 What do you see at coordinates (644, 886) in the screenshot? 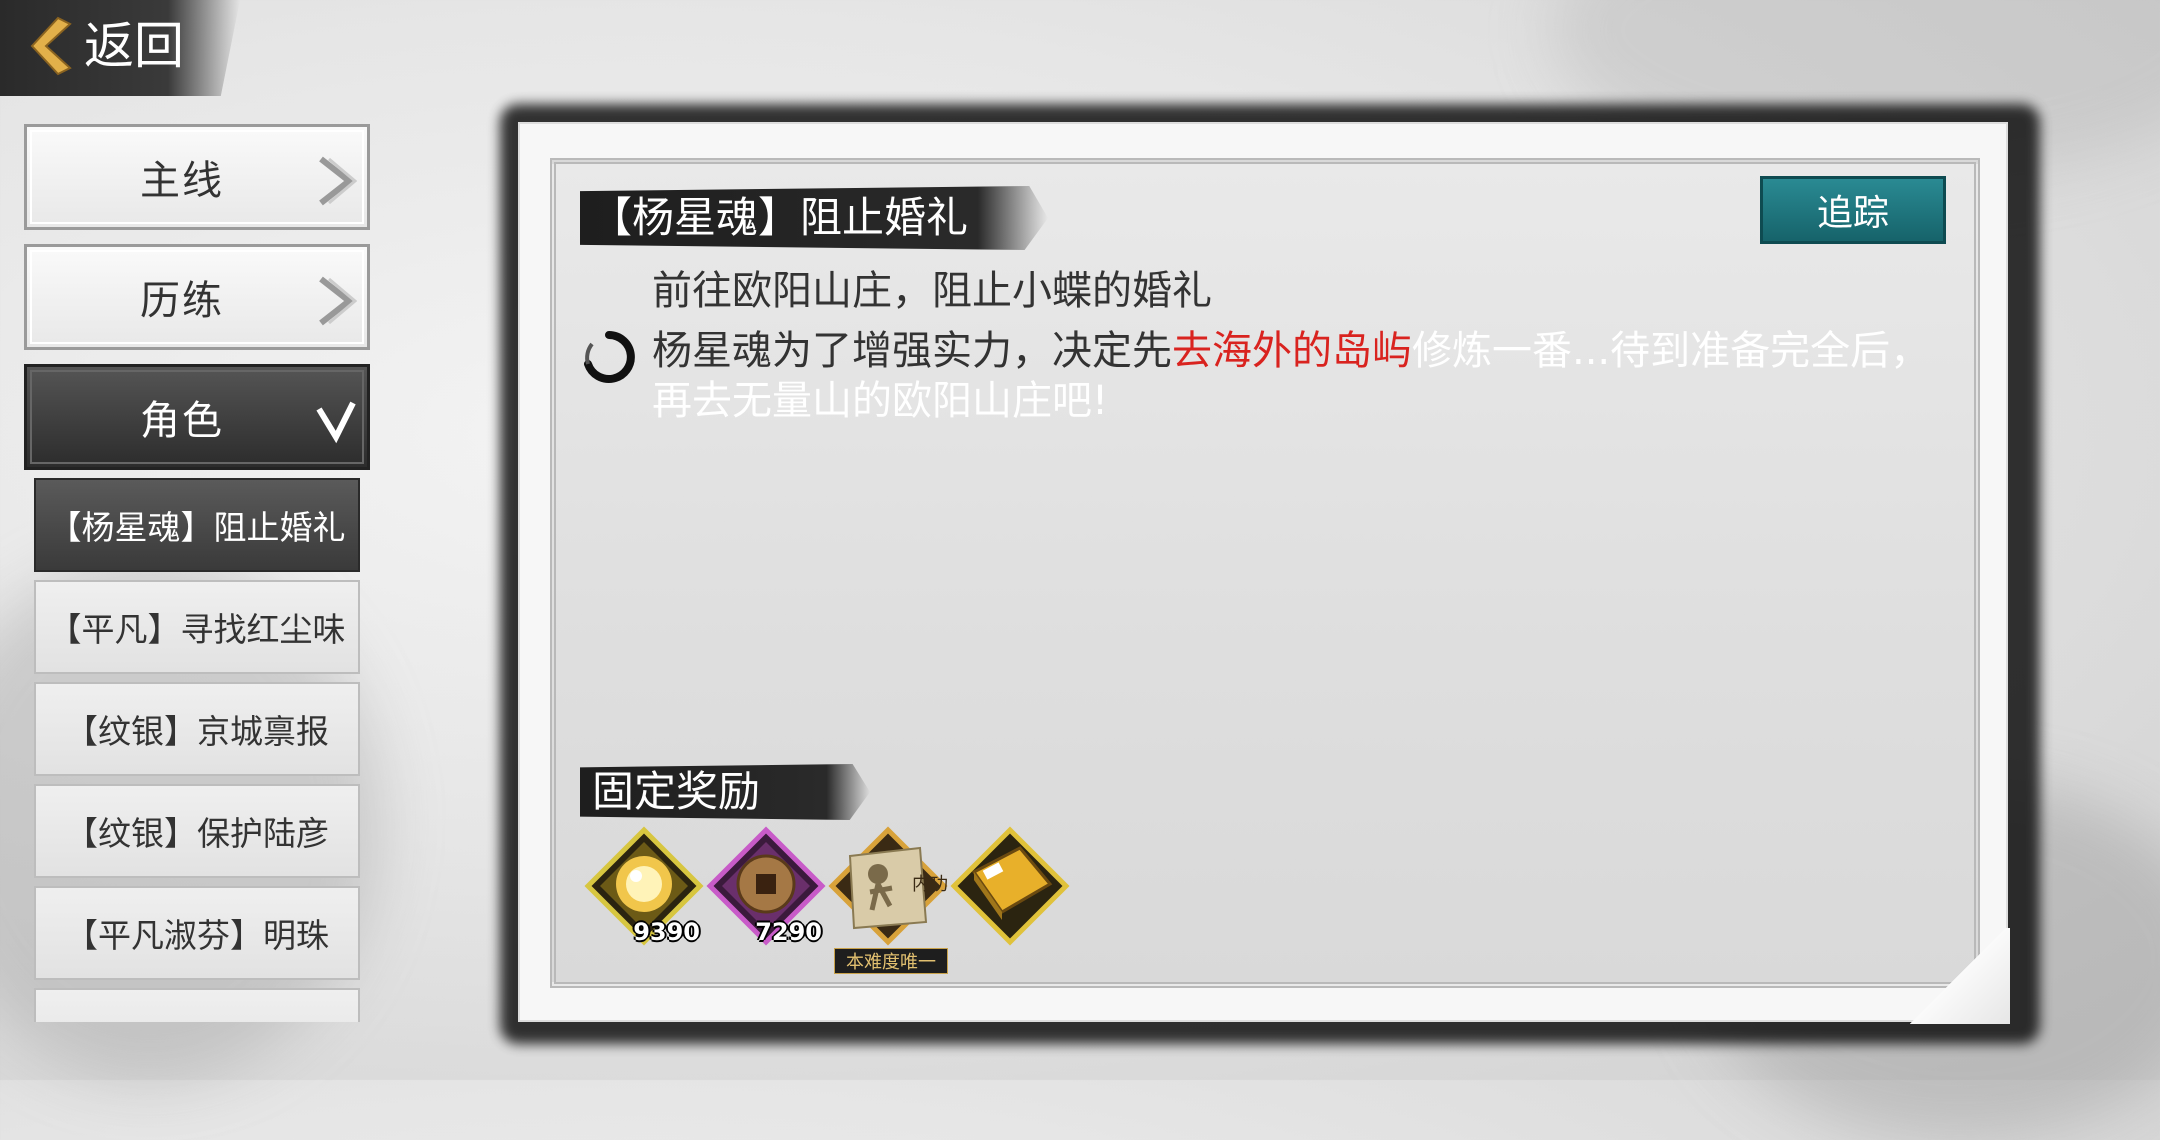
I see `reward-item: 9390` at bounding box center [644, 886].